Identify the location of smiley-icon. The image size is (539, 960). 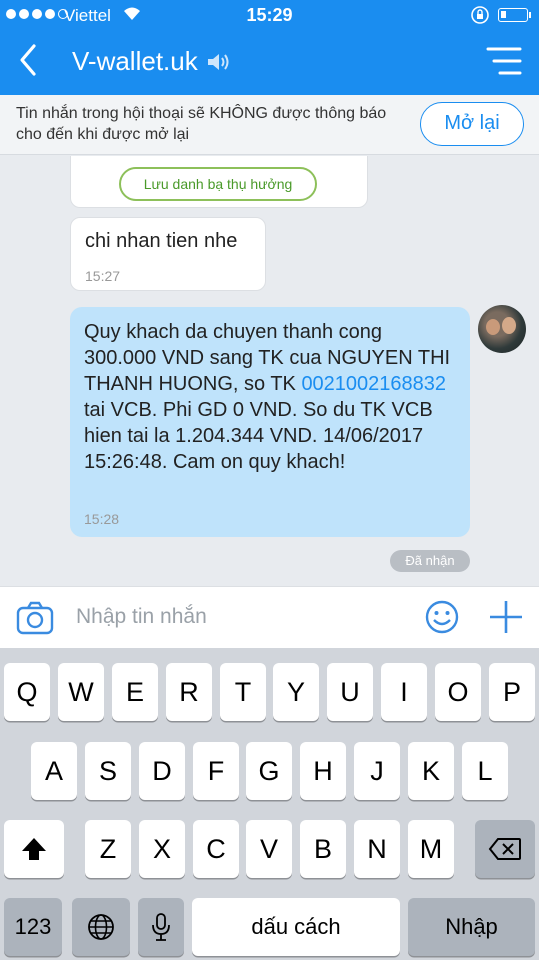
(442, 617).